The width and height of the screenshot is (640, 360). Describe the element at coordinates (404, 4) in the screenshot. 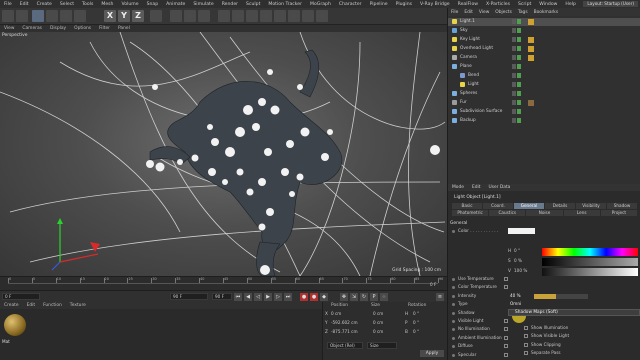

I see `menu-plugins: Plugins` at that location.